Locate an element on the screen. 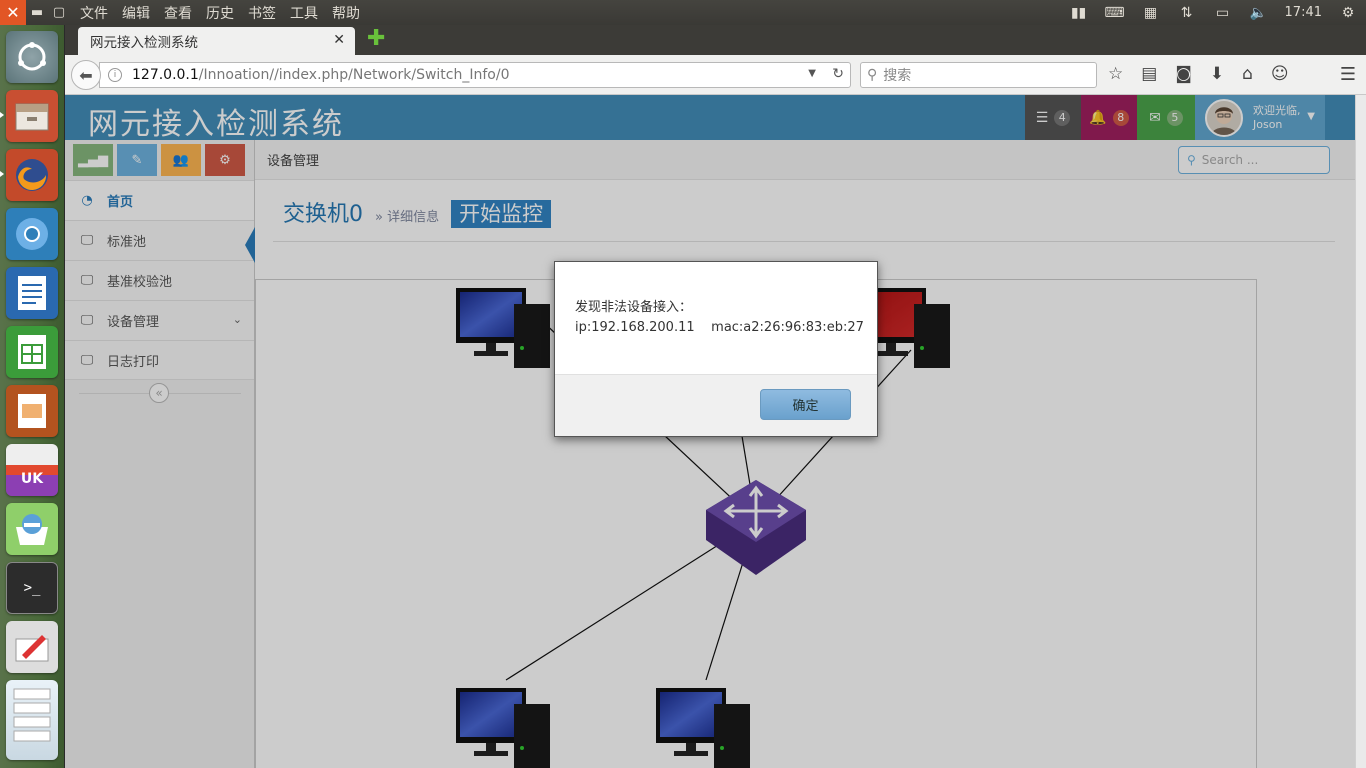 The width and height of the screenshot is (1366, 768). launcher-running-indicator is located at coordinates (2, 115).